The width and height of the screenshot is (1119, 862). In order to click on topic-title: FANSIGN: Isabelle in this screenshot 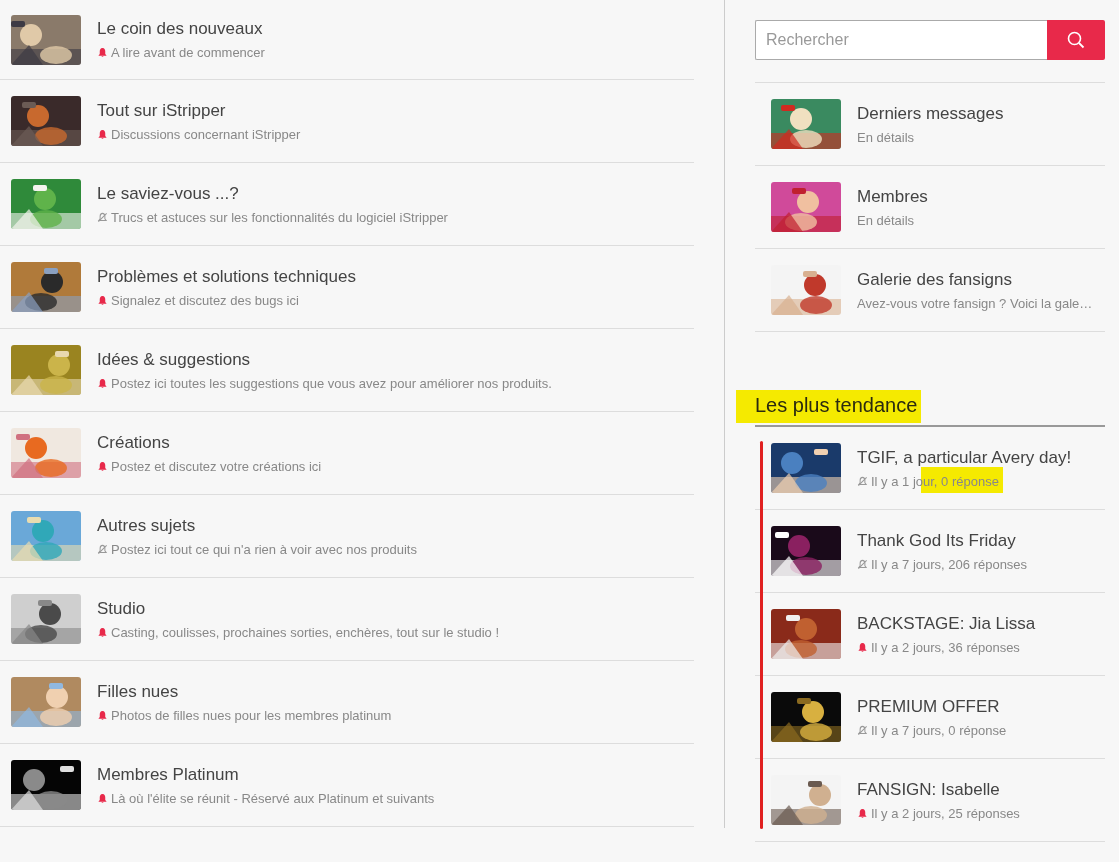, I will do `click(938, 789)`.